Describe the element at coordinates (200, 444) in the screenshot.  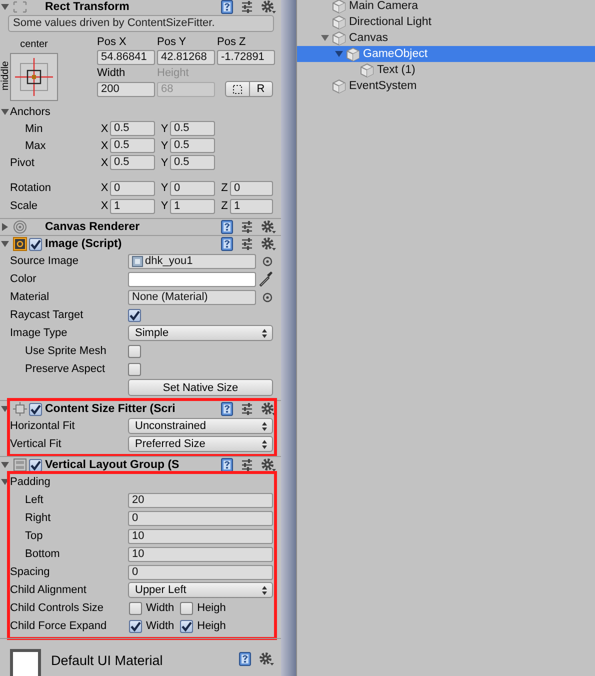
I see `dropdown: Preferred Size` at that location.